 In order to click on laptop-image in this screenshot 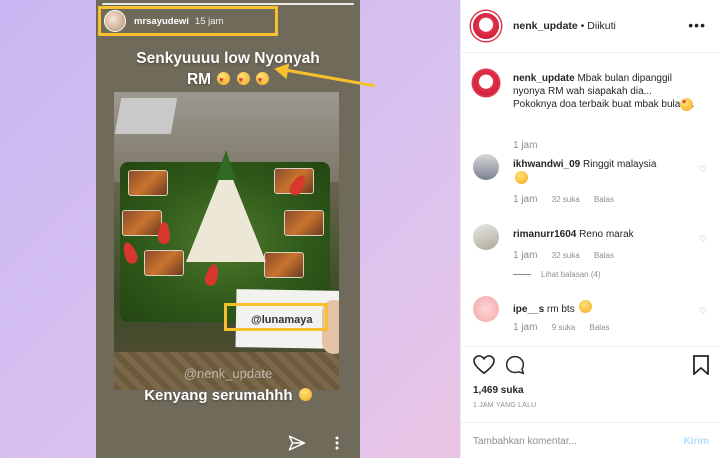, I will do `click(146, 116)`.